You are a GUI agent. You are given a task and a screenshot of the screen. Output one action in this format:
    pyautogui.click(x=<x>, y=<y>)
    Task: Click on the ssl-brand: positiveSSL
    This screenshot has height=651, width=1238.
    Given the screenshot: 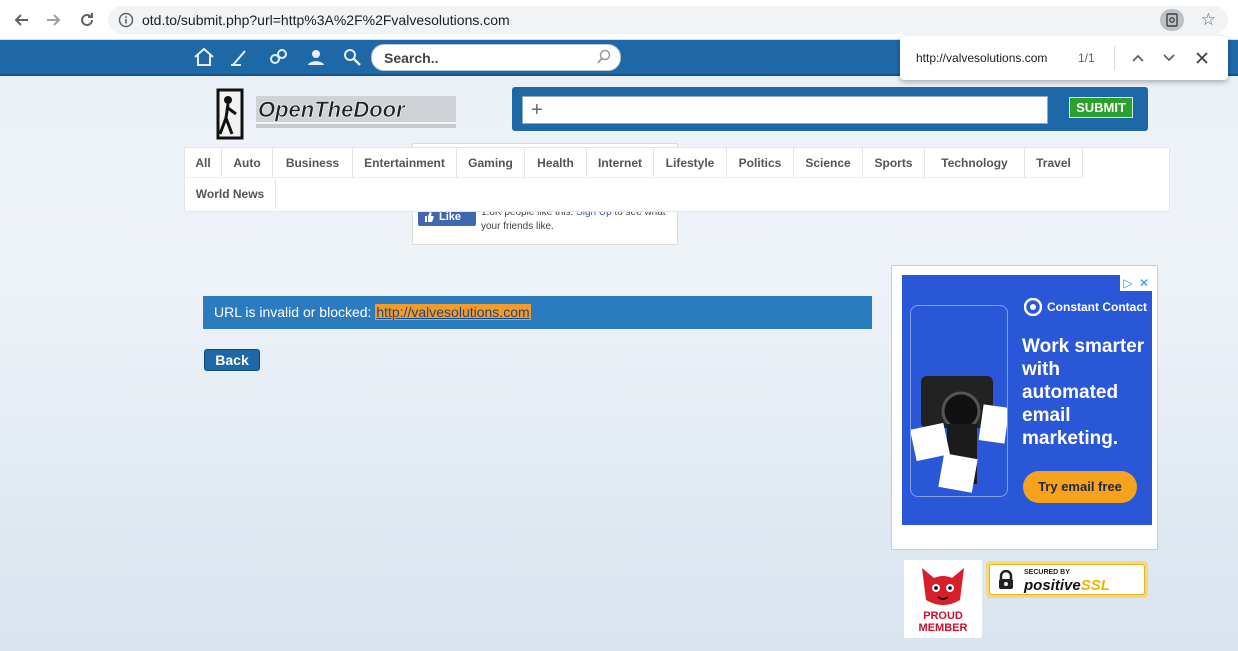 What is the action you would take?
    pyautogui.click(x=1067, y=585)
    